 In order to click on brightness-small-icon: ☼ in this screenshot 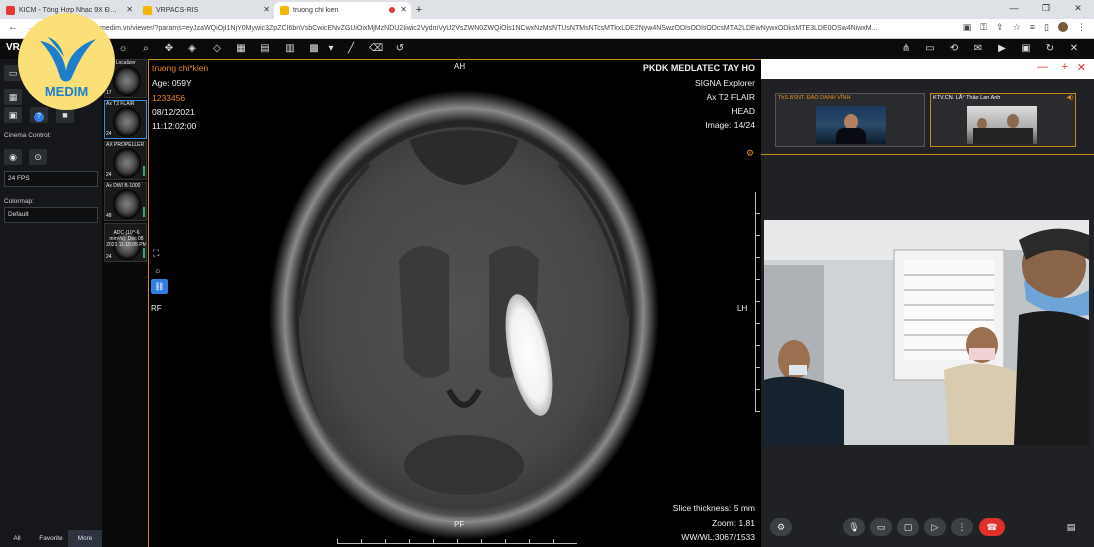, I will do `click(157, 270)`.